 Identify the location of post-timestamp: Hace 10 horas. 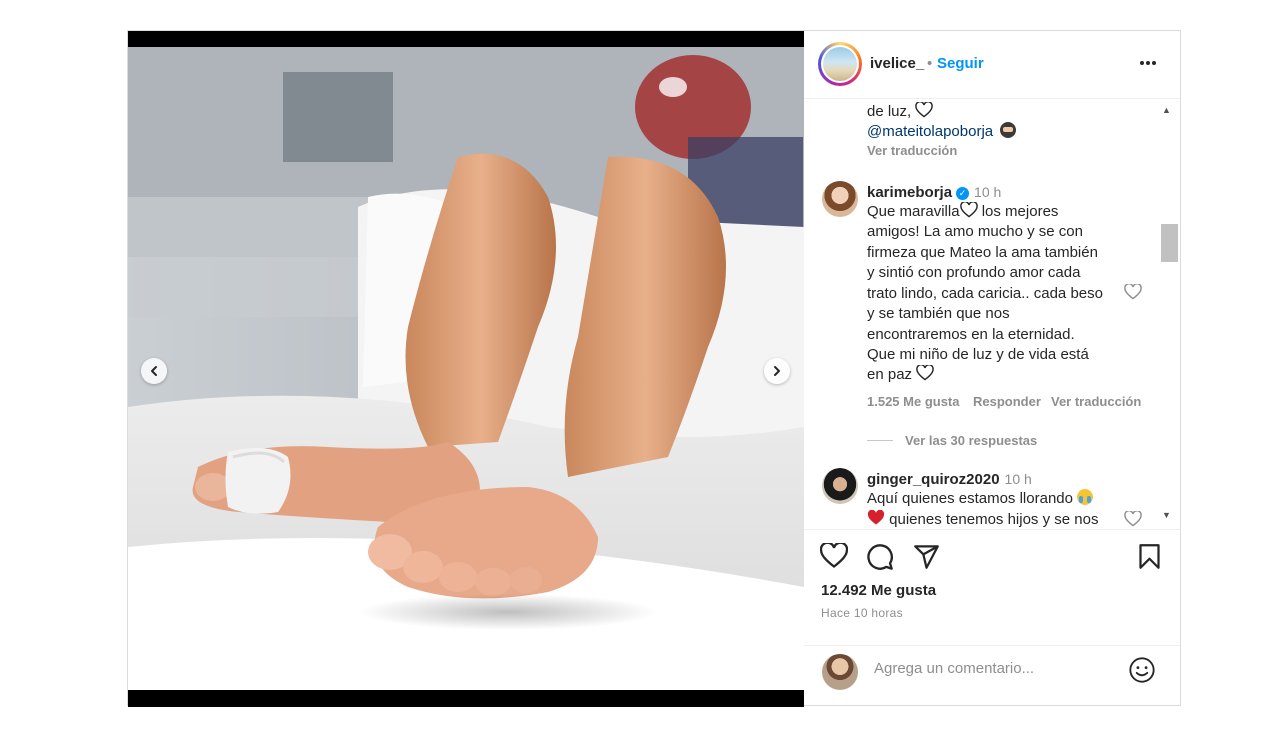
(862, 613).